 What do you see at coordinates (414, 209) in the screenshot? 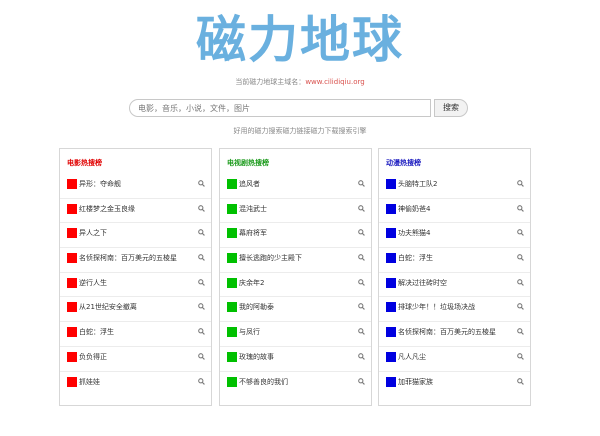
I see `list-item-label: 神偷奶爸4` at bounding box center [414, 209].